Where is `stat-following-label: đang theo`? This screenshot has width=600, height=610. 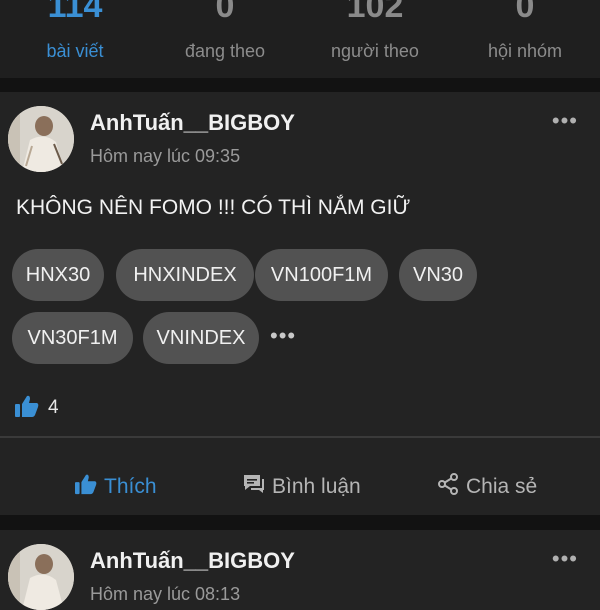 stat-following-label: đang theo is located at coordinates (225, 51).